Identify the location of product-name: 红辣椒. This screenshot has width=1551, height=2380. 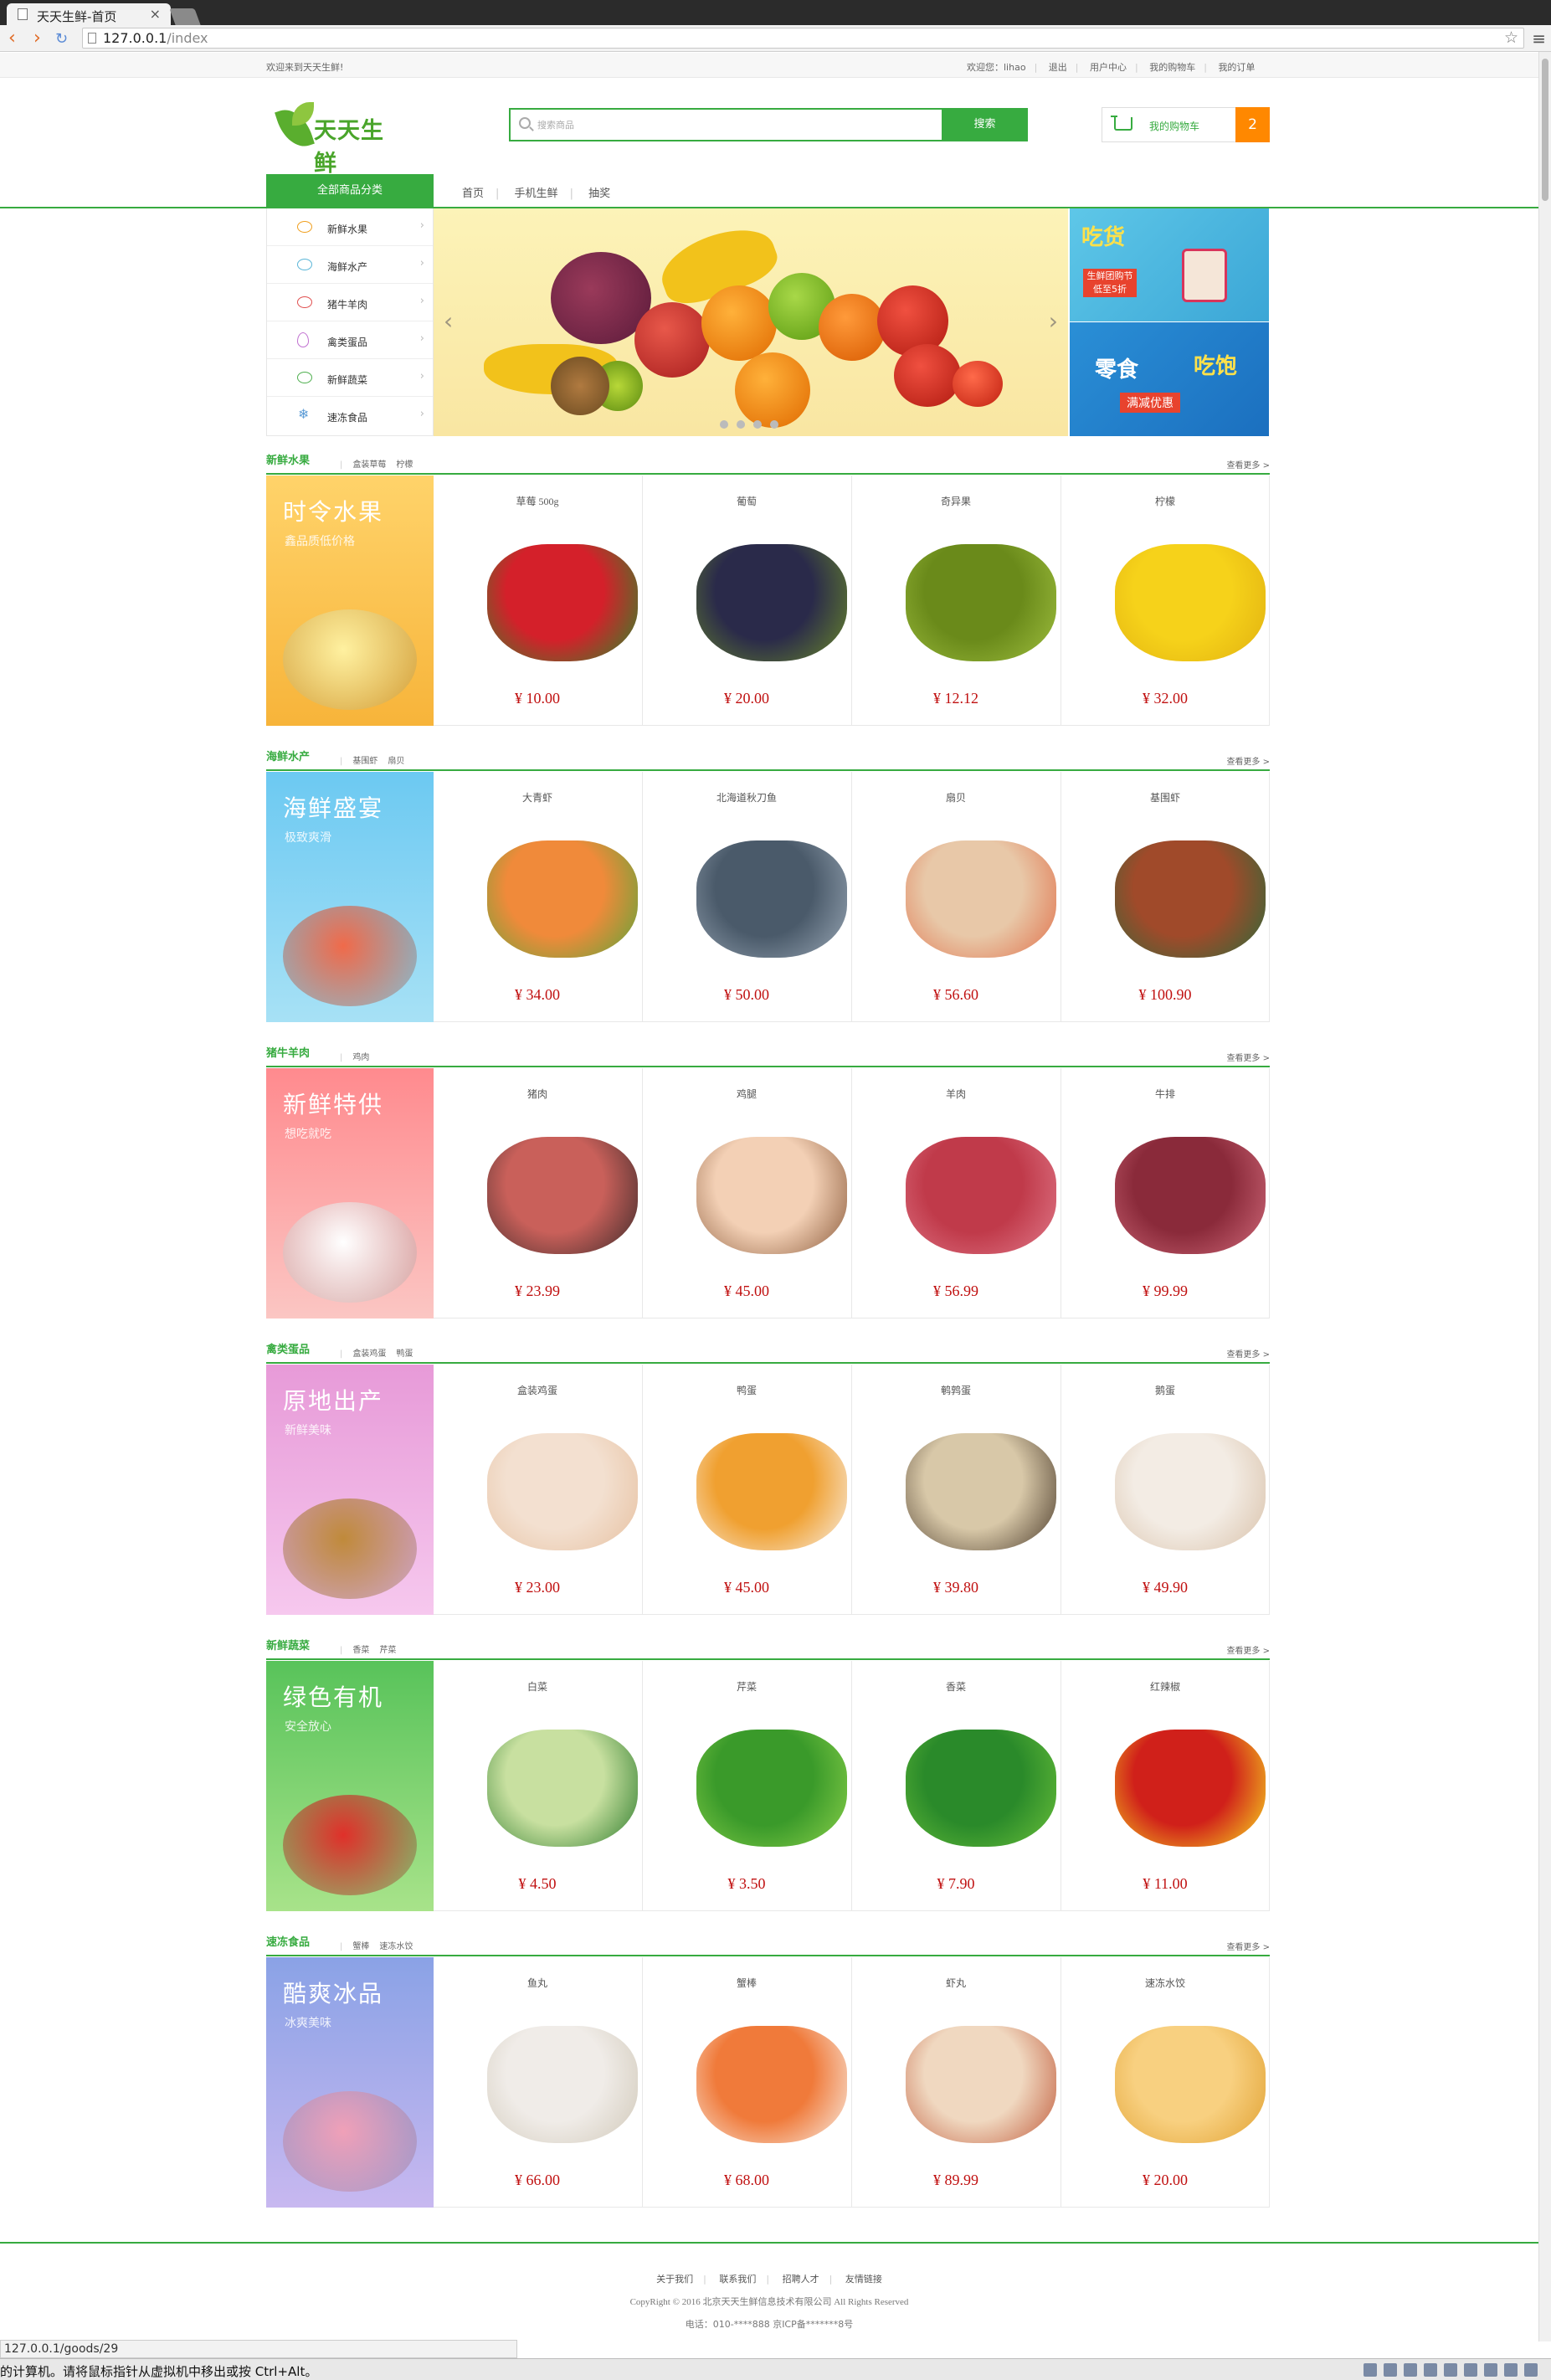
(1165, 1686).